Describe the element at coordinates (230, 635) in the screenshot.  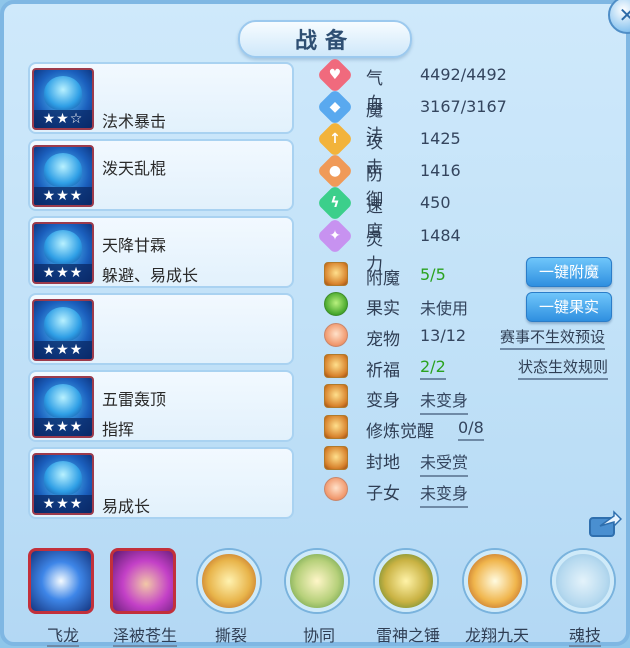
I see `bottom-skill-label: 撕裂` at that location.